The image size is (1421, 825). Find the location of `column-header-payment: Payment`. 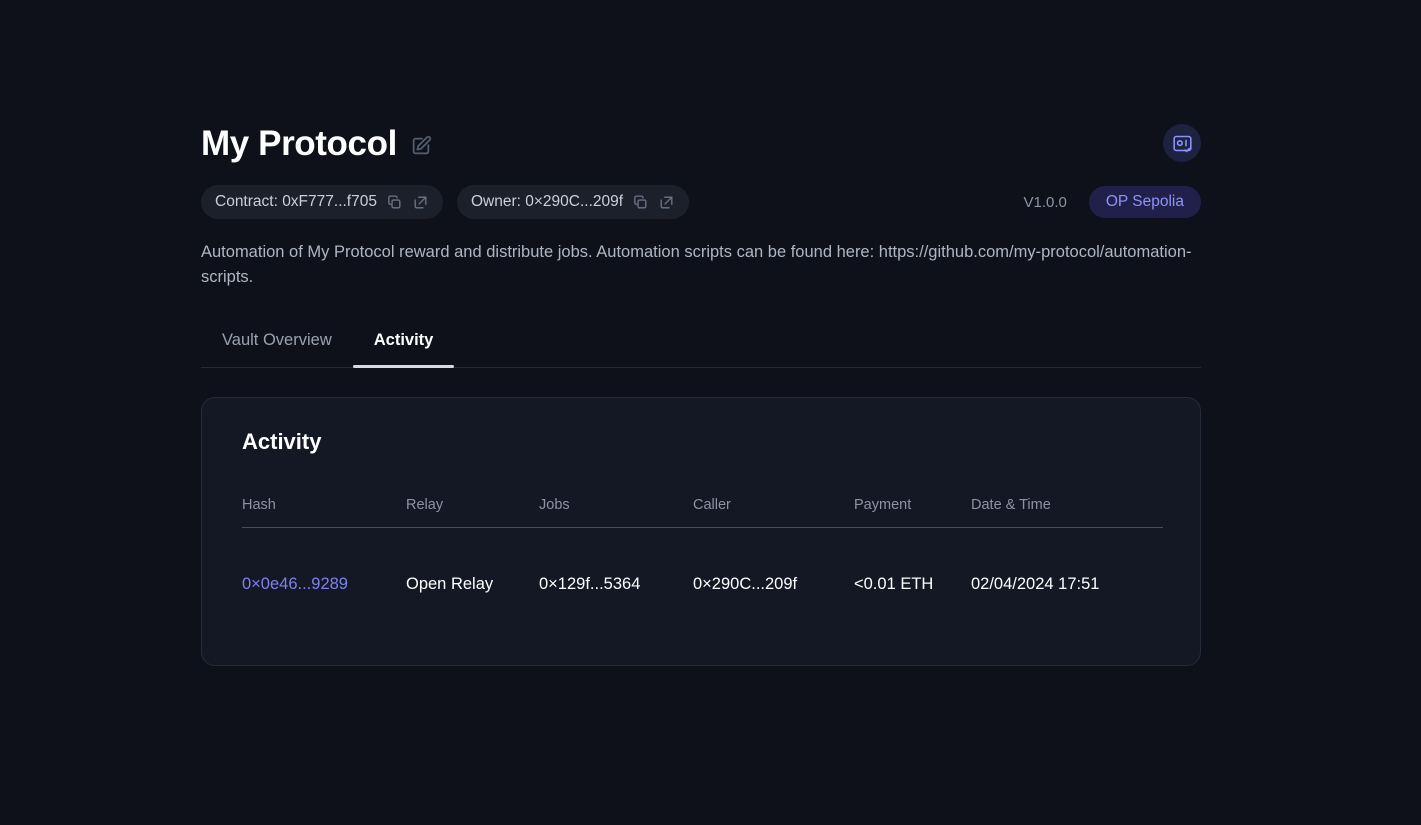

column-header-payment: Payment is located at coordinates (912, 512).